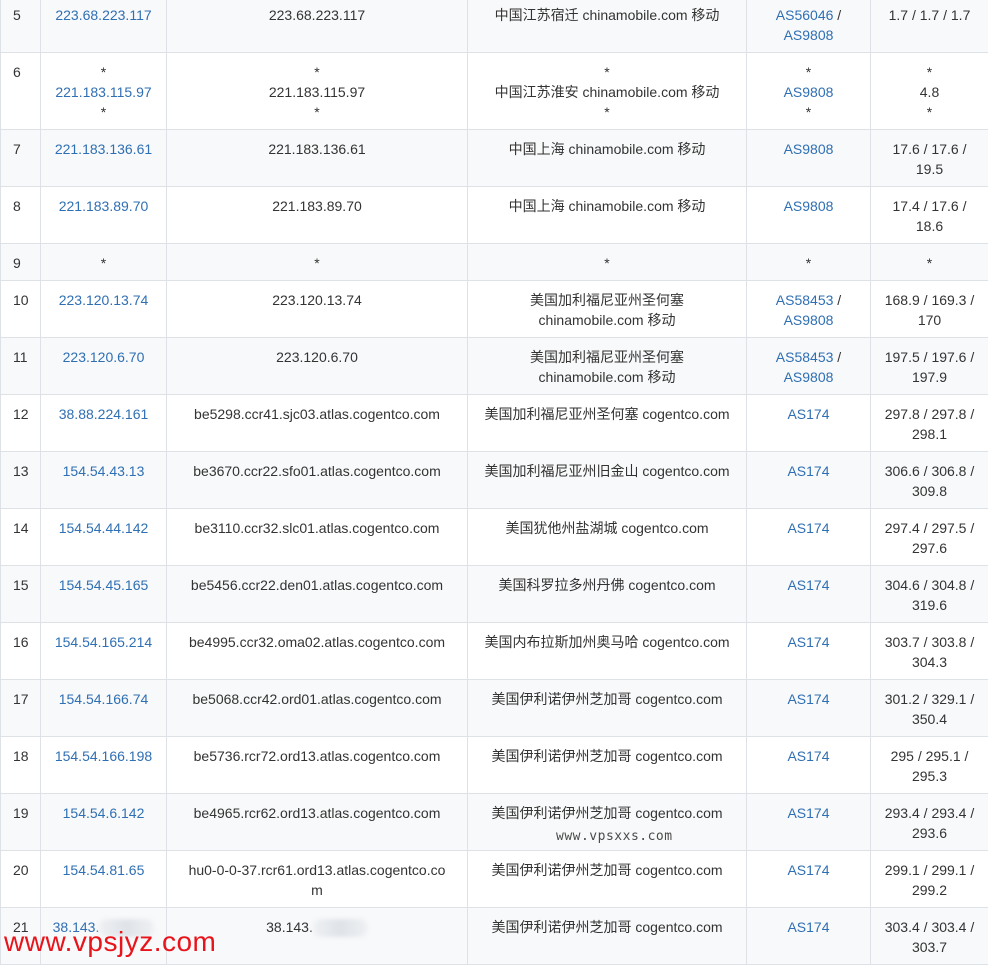 Image resolution: width=988 pixels, height=965 pixels. Describe the element at coordinates (607, 92) in the screenshot. I see `hop-geo: 中国江苏淮安 chinamobile.com 移动` at that location.